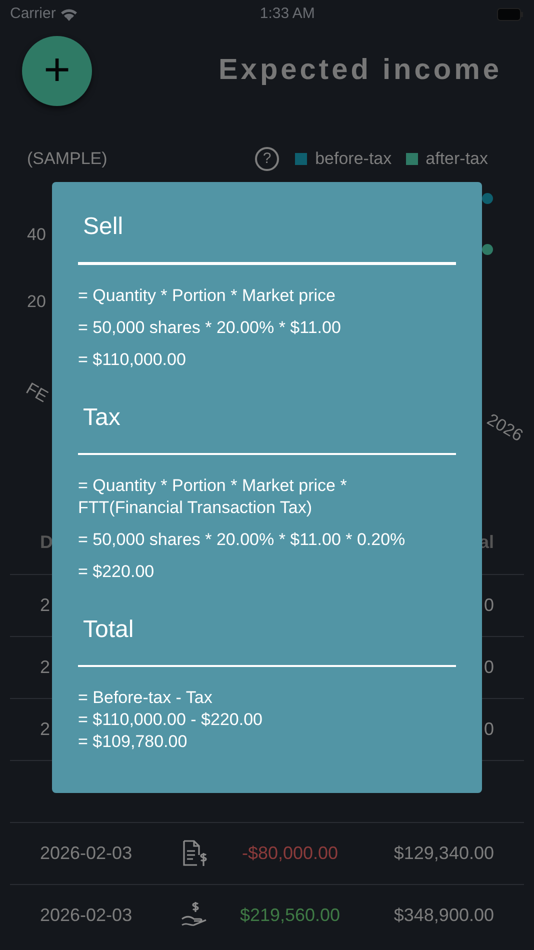  I want to click on formula-line: = 50,000 shares * 20.00% * $11.00, so click(210, 328).